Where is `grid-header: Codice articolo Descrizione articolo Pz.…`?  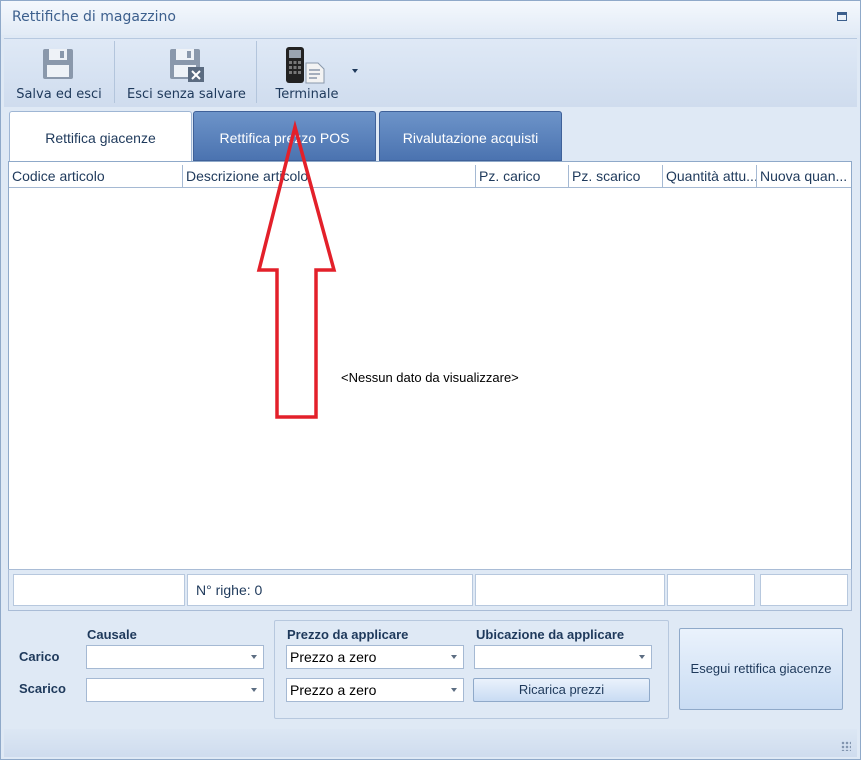 grid-header: Codice articolo Descrizione articolo Pz.… is located at coordinates (430, 176).